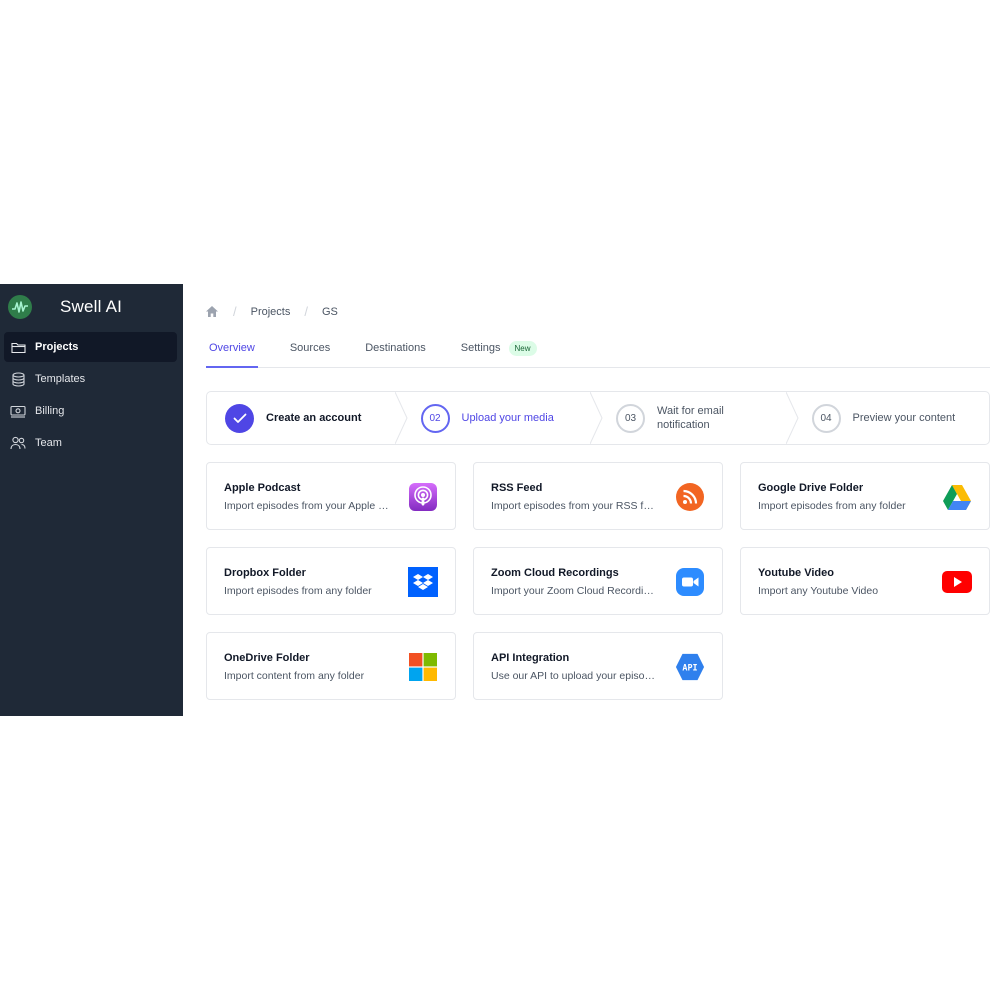 The image size is (1000, 1000). Describe the element at coordinates (48, 442) in the screenshot. I see `sidebar-item-label: Team` at that location.